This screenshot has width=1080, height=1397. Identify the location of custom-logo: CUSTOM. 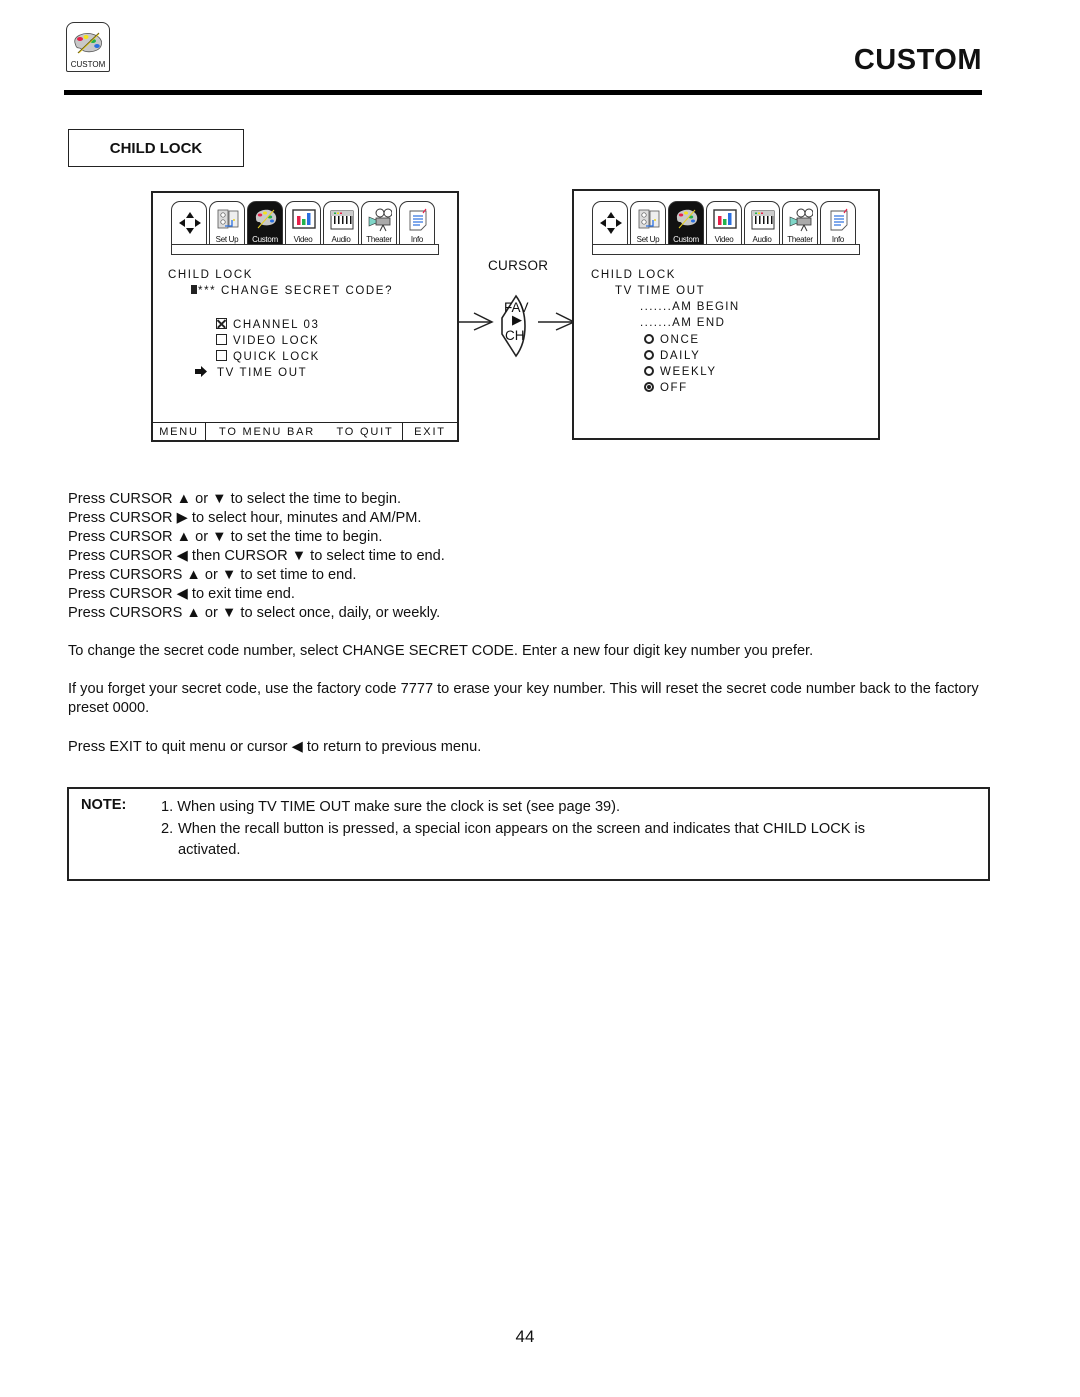
(88, 47).